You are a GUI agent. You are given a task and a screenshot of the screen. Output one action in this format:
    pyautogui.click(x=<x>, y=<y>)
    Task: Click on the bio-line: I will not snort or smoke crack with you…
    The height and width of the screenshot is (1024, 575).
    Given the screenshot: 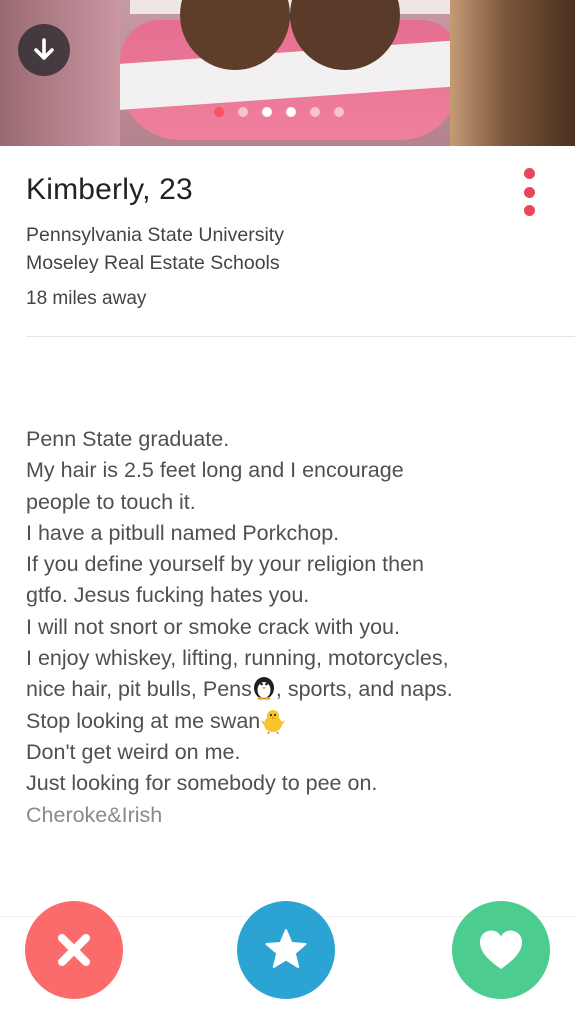 What is the action you would take?
    pyautogui.click(x=213, y=626)
    